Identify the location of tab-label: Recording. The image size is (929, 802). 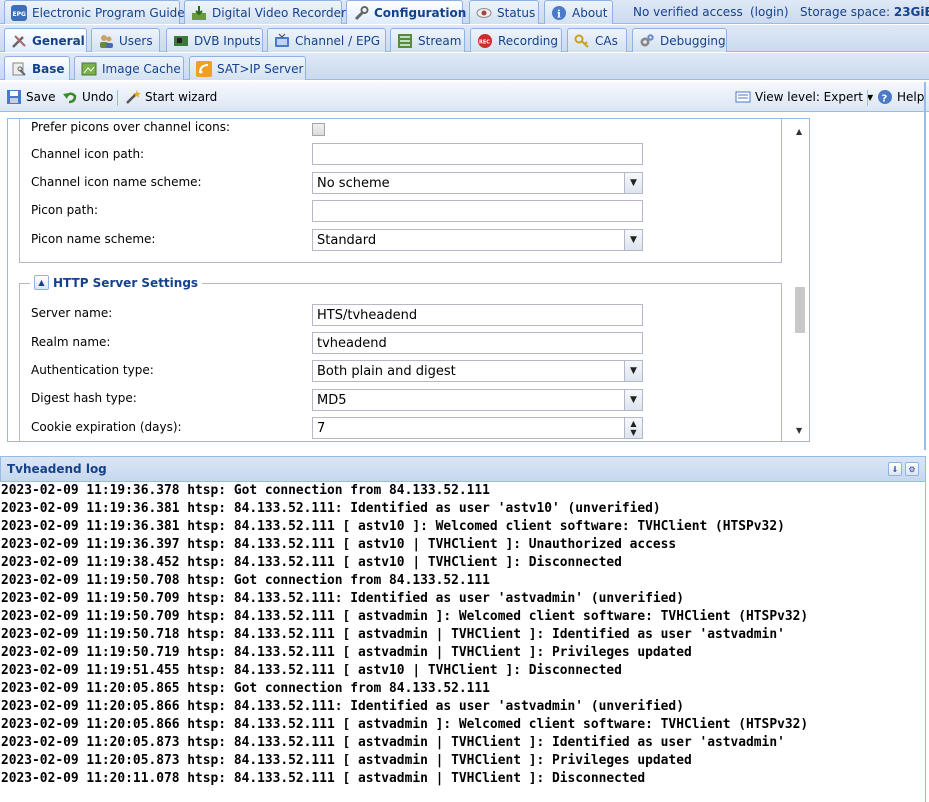
(528, 40).